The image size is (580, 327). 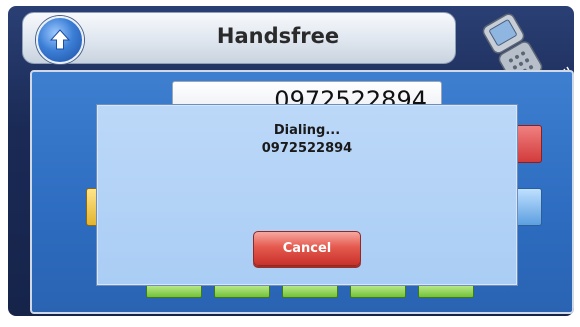 I want to click on cancel-button: Cancel, so click(x=307, y=248).